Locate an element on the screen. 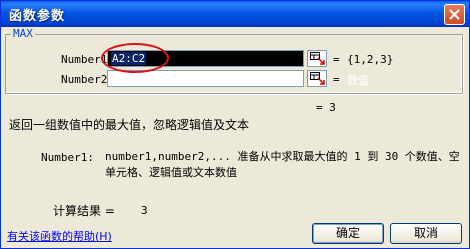 This screenshot has height=249, width=470. title-bar: 函数参数 is located at coordinates (235, 14).